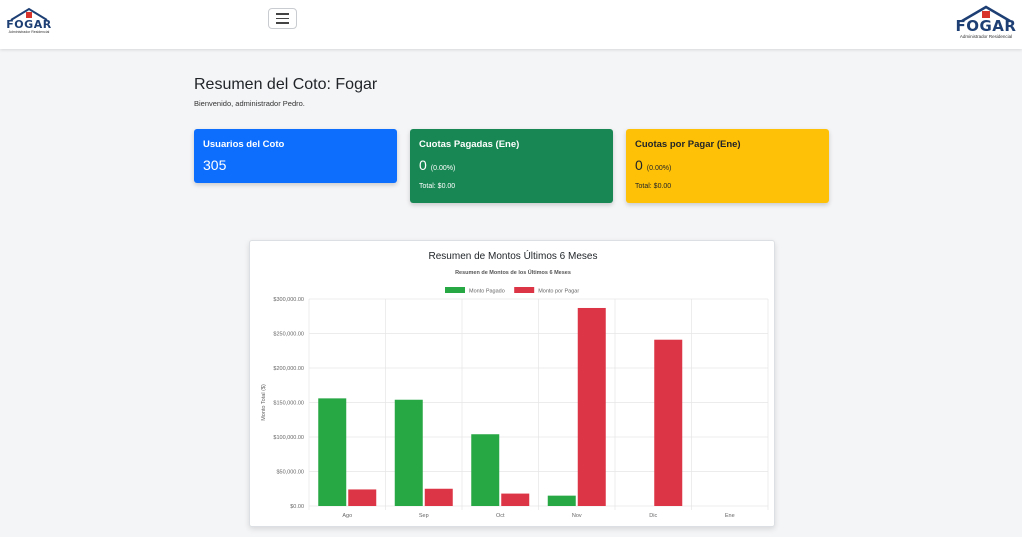 Image resolution: width=1022 pixels, height=537 pixels. What do you see at coordinates (297, 507) in the screenshot?
I see `y-tick-label: $0.00` at bounding box center [297, 507].